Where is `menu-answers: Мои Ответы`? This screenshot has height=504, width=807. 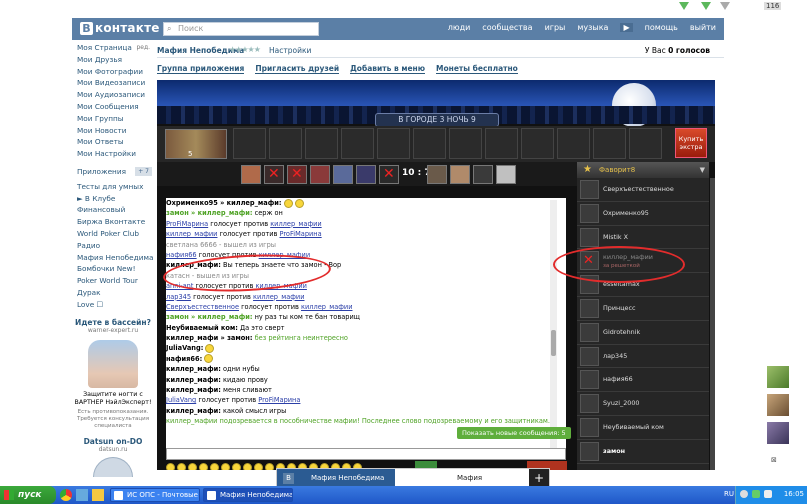 menu-answers: Мои Ответы is located at coordinates (113, 142).